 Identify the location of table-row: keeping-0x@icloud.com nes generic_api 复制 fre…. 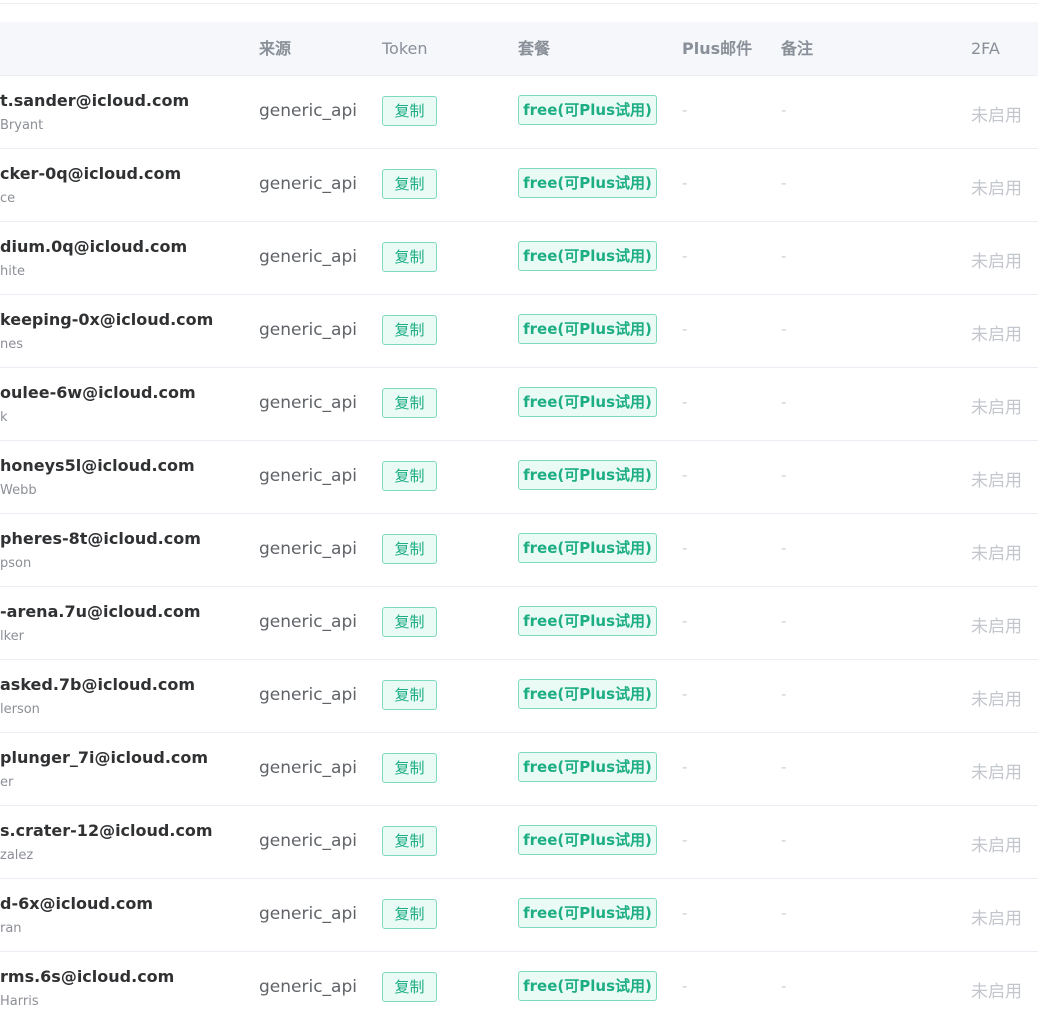
(519, 331).